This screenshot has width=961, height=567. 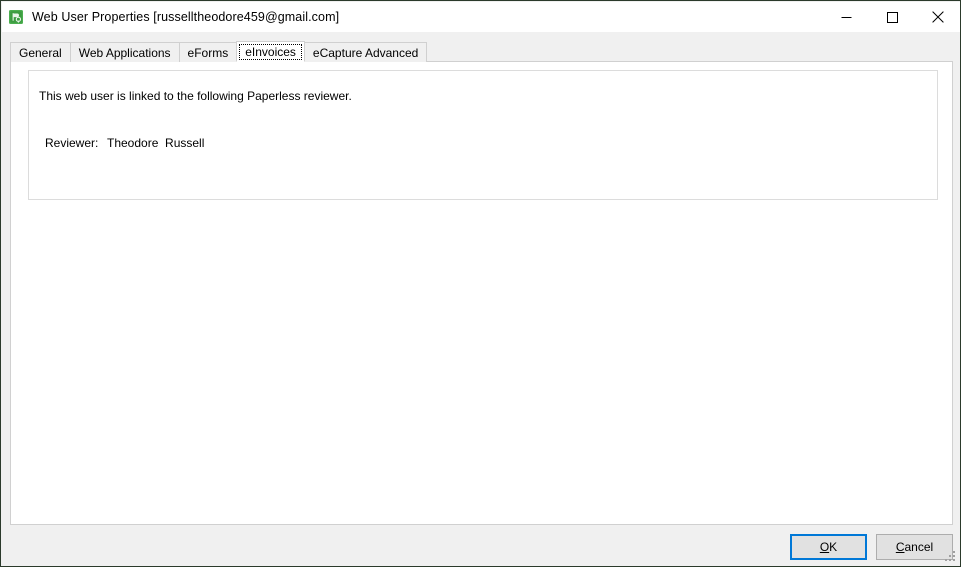 I want to click on tab-ecapture-advanced: eCapture Advanced, so click(x=365, y=52).